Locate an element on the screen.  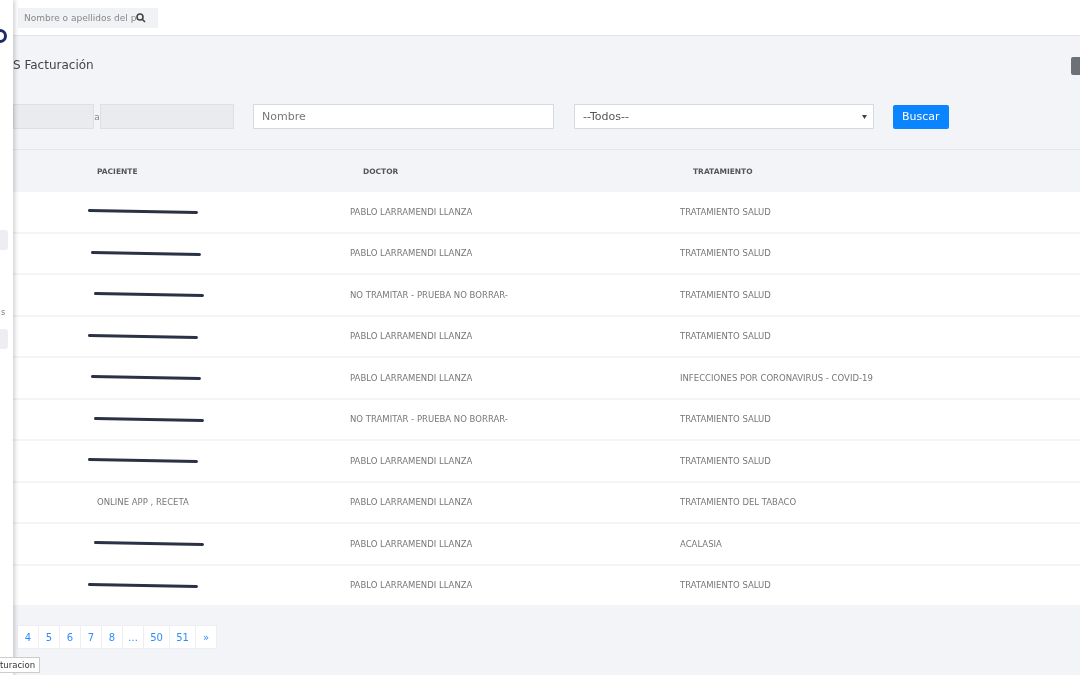
toolbar-button is located at coordinates (1075, 66).